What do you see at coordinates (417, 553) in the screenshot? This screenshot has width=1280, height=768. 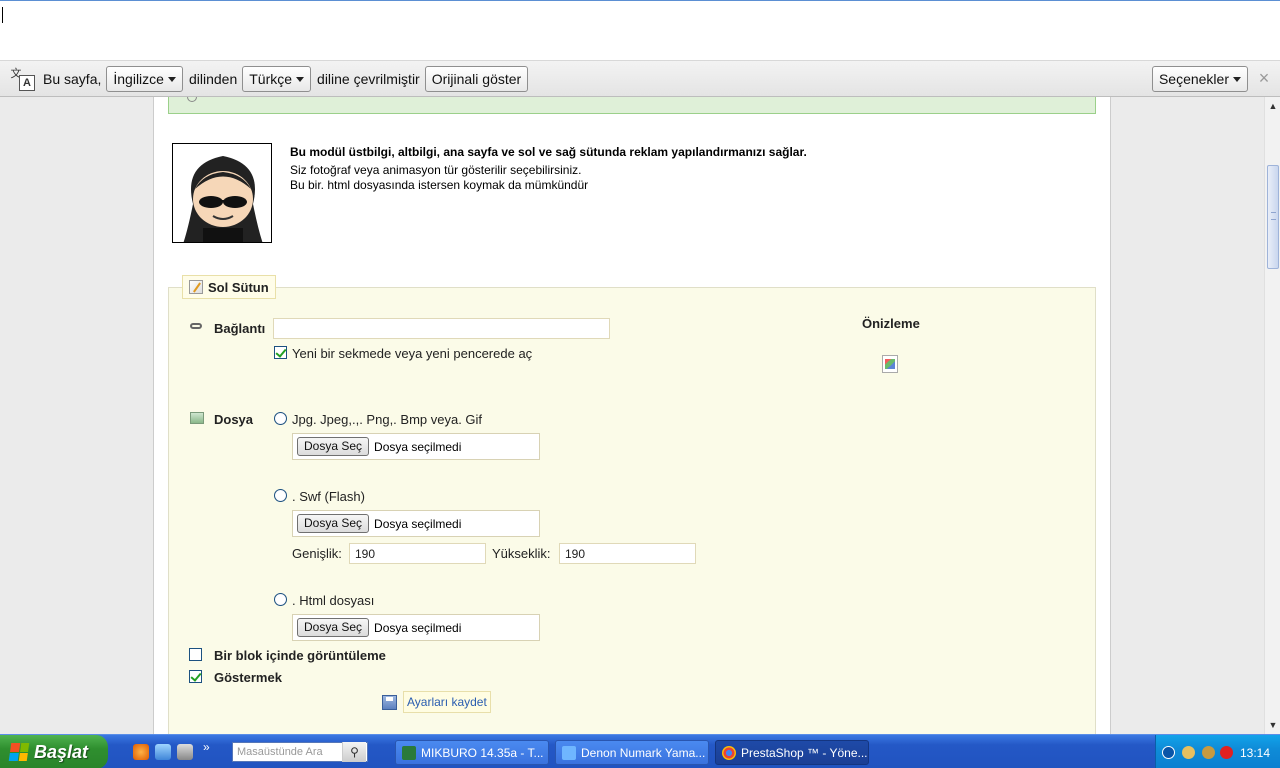 I see `width-input: 190` at bounding box center [417, 553].